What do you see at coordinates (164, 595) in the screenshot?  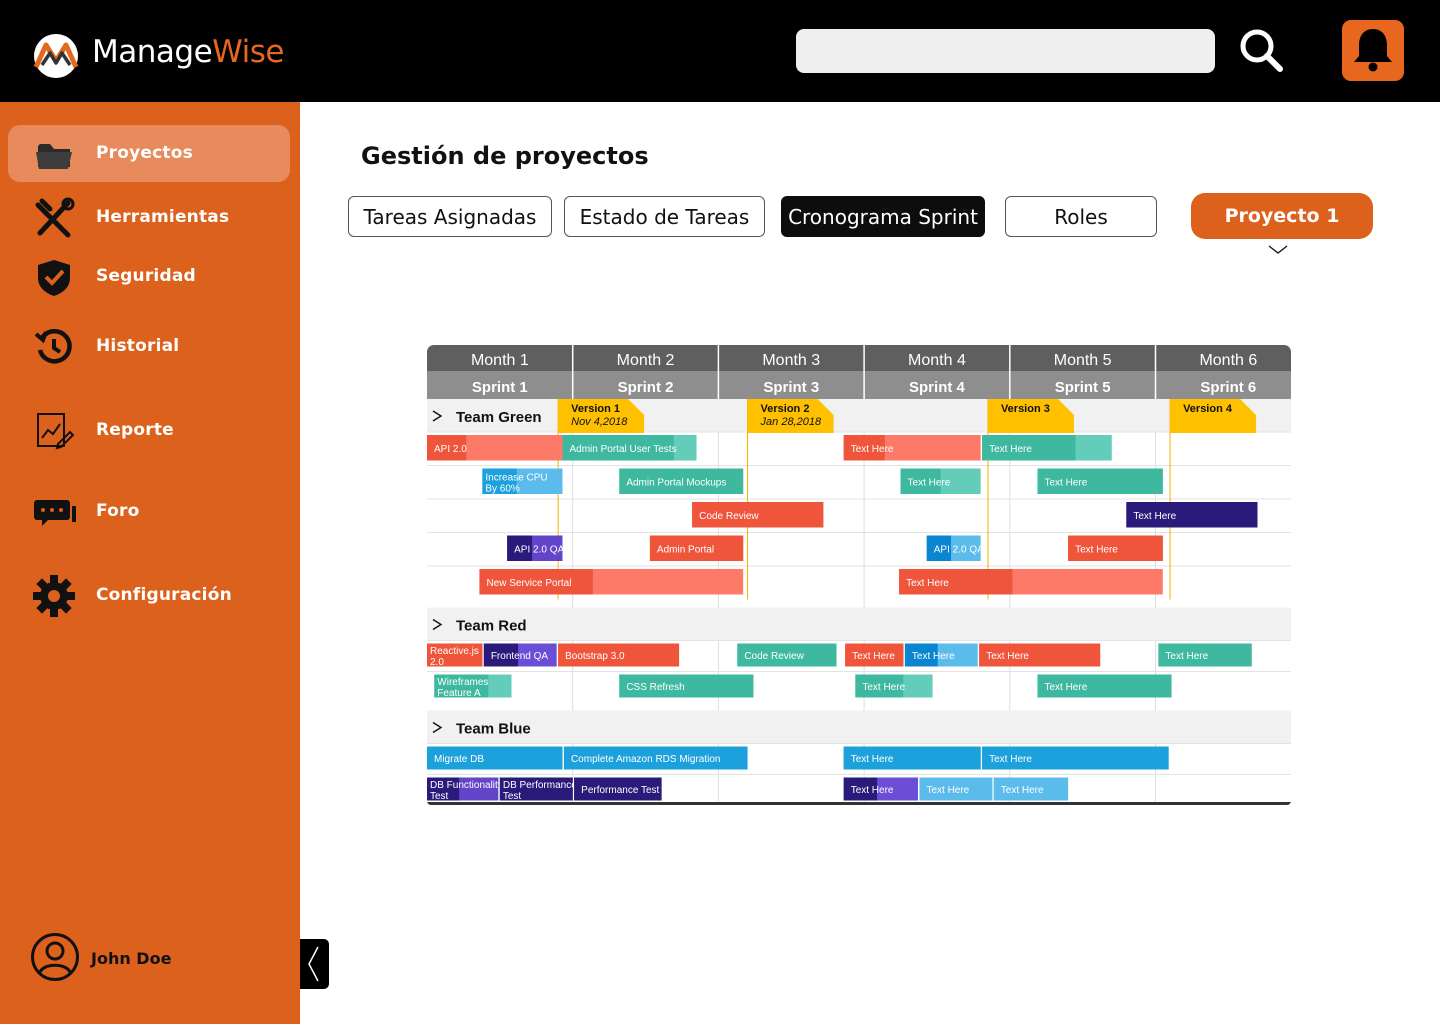 I see `sidebar-item-label: Configuración` at bounding box center [164, 595].